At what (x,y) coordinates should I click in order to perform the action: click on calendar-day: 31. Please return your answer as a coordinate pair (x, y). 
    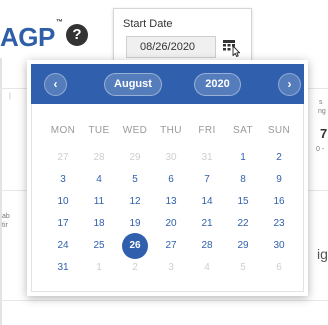
    Looking at the image, I should click on (63, 268).